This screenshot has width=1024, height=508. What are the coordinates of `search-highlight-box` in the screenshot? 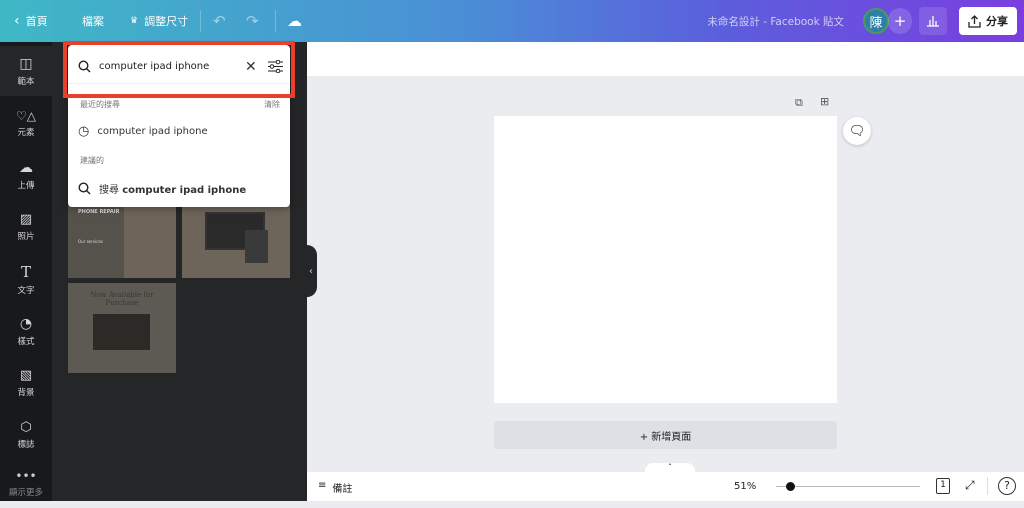 It's located at (179, 69).